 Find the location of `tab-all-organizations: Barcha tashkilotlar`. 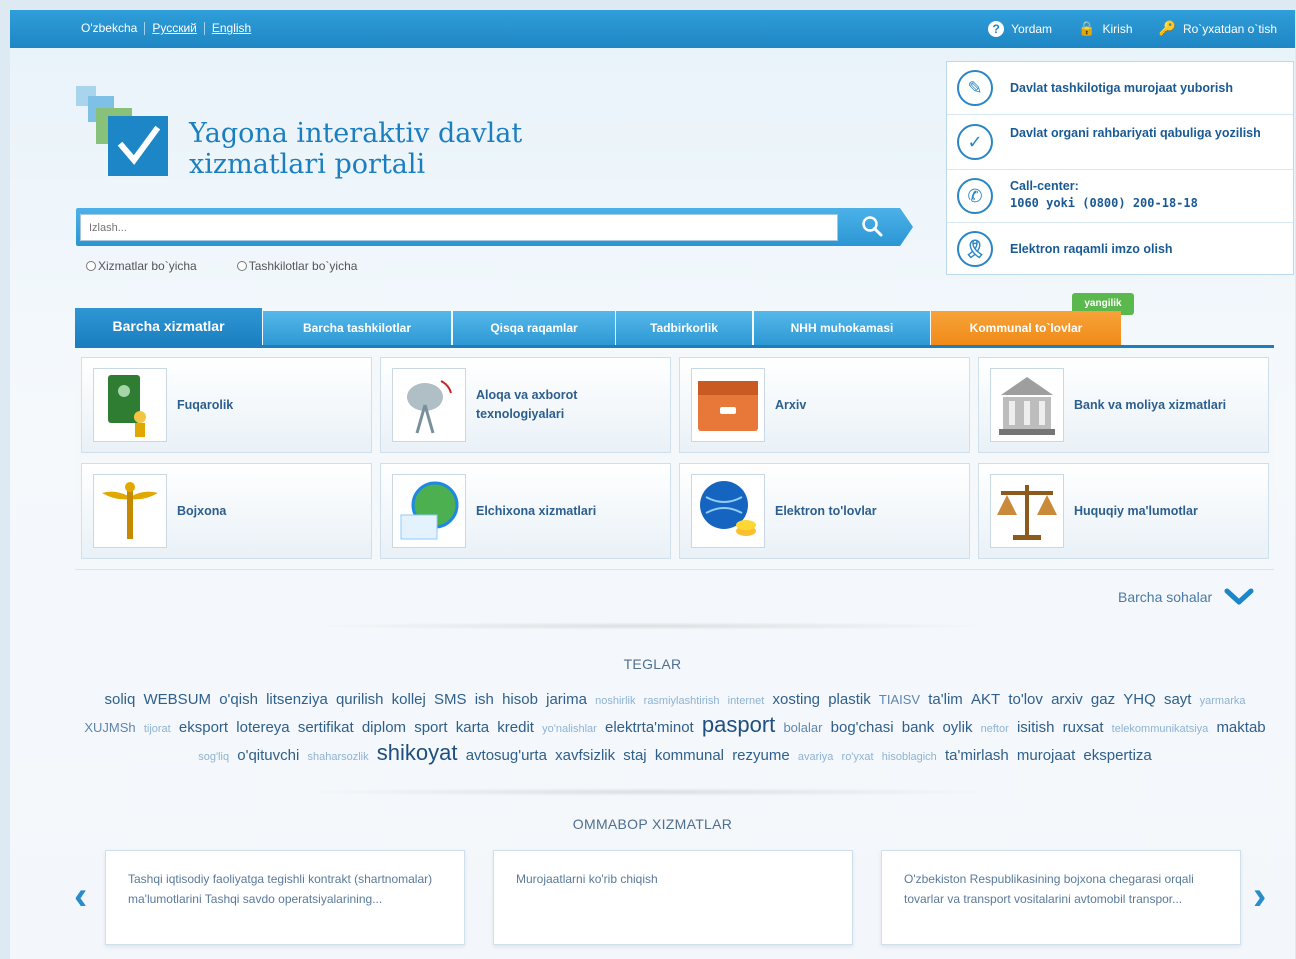

tab-all-organizations: Barcha tashkilotlar is located at coordinates (357, 328).